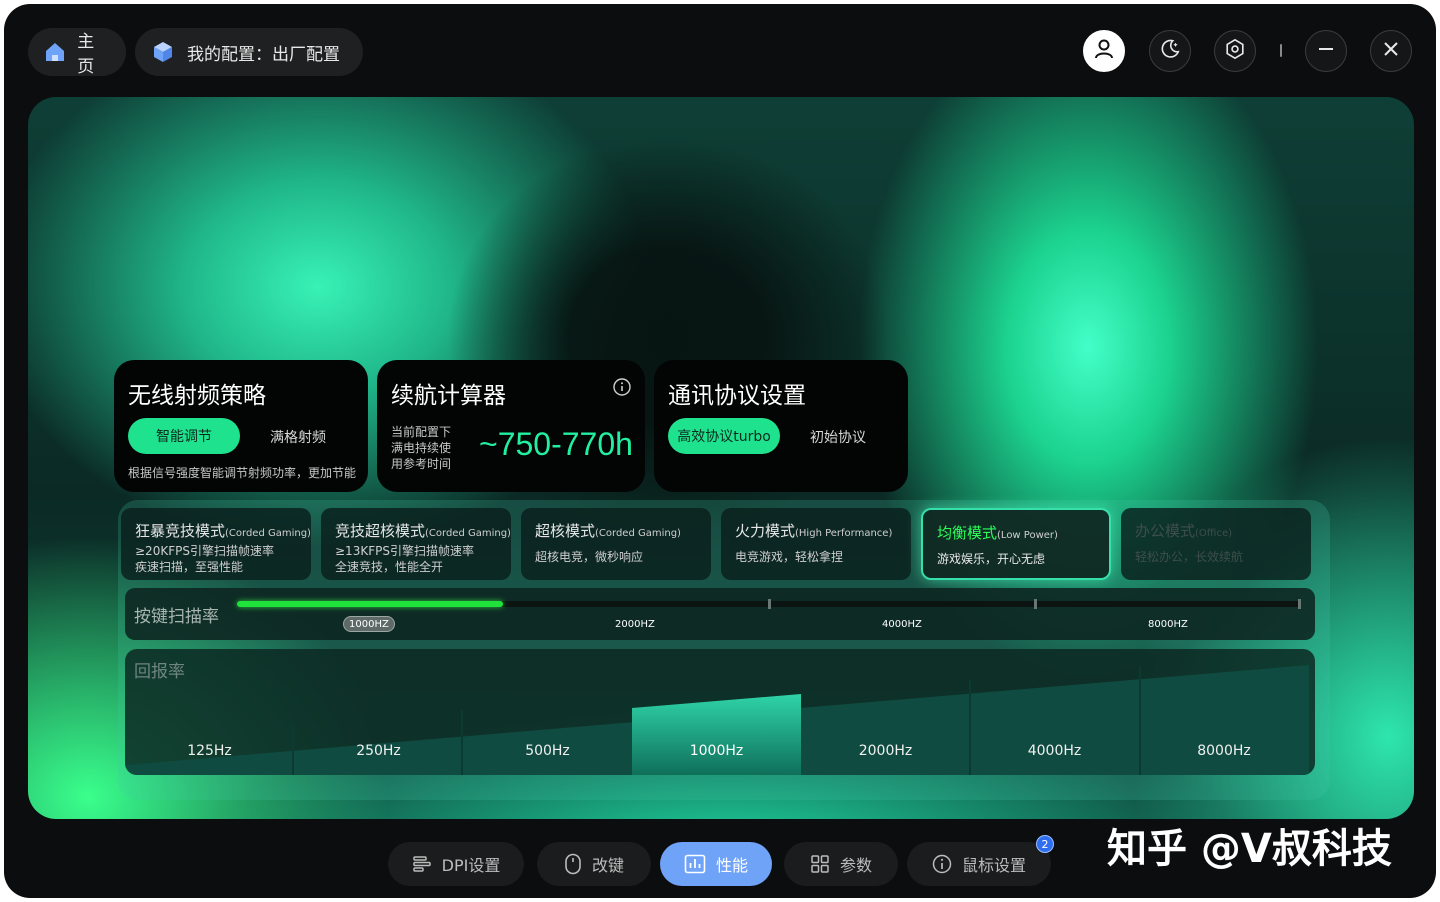  What do you see at coordinates (370, 604) in the screenshot?
I see `scan-rate-fill` at bounding box center [370, 604].